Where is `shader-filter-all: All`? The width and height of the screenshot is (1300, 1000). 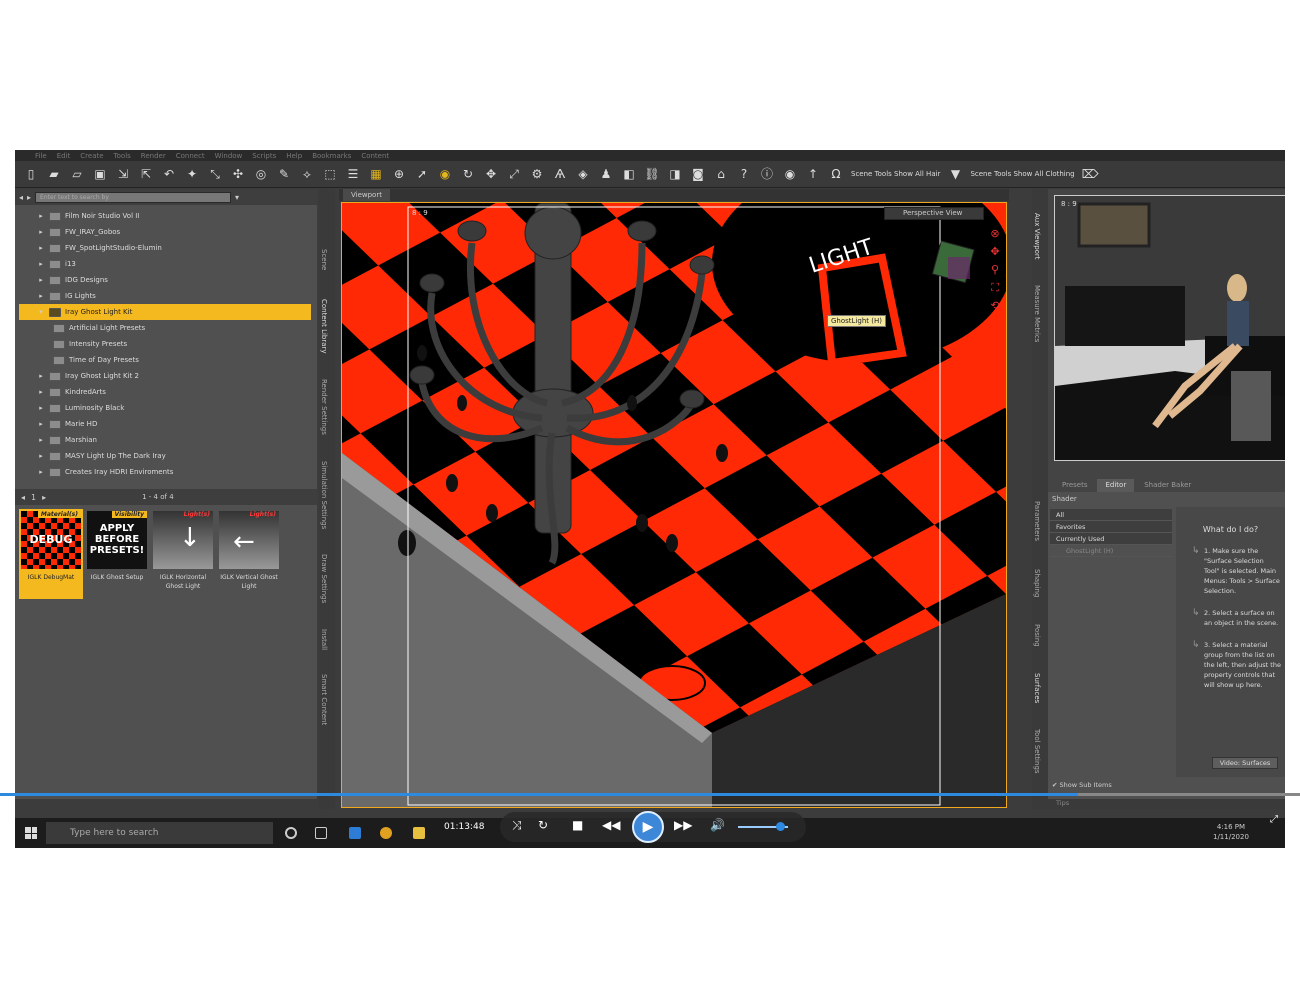 shader-filter-all: All is located at coordinates (1111, 515).